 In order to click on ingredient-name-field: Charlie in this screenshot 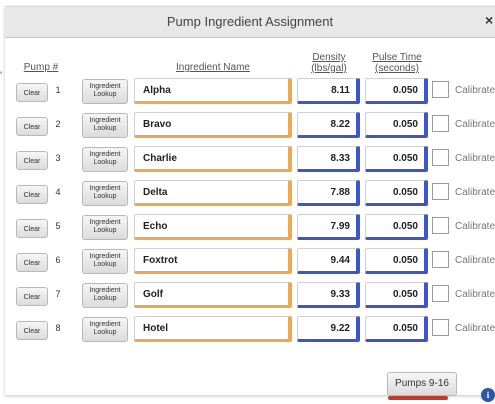, I will do `click(213, 159)`.